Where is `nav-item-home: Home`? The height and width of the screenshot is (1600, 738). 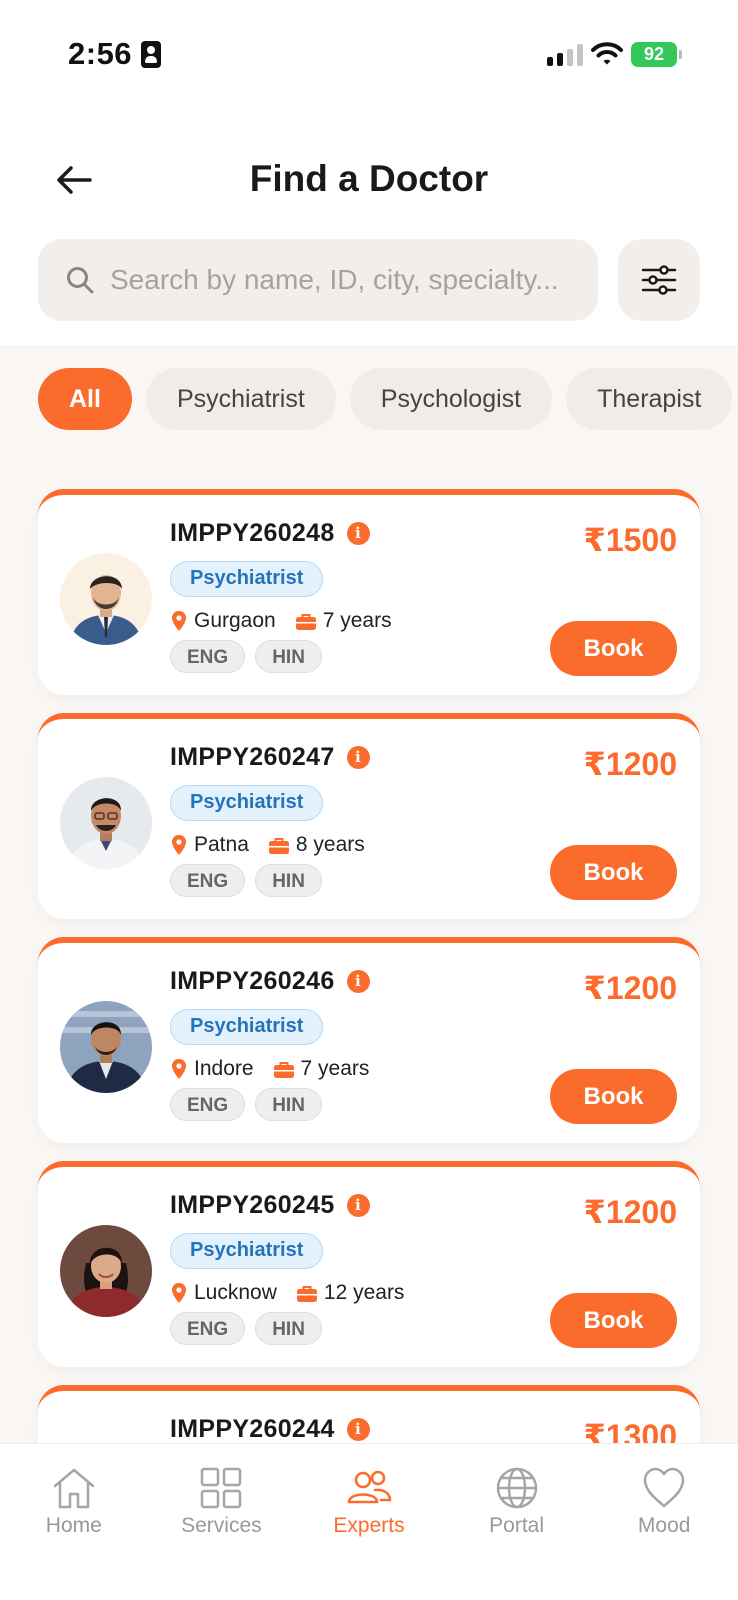
nav-item-home: Home is located at coordinates (74, 1522).